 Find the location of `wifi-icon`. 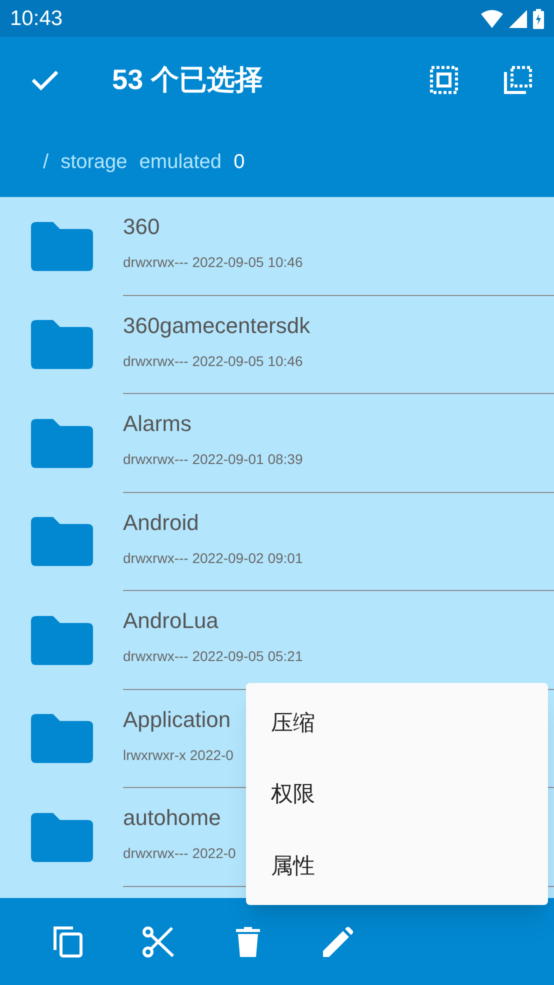

wifi-icon is located at coordinates (492, 19).